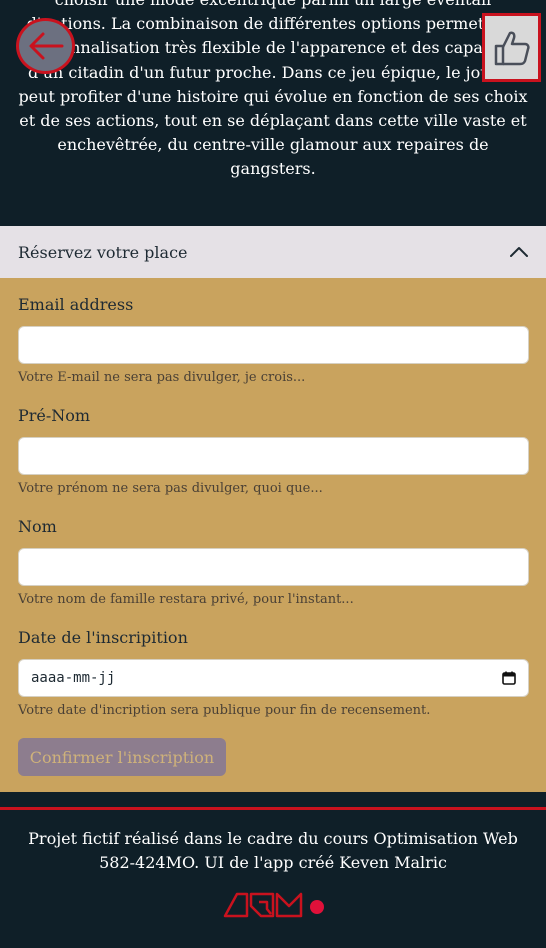 The height and width of the screenshot is (948, 546). I want to click on lastname-field, so click(273, 567).